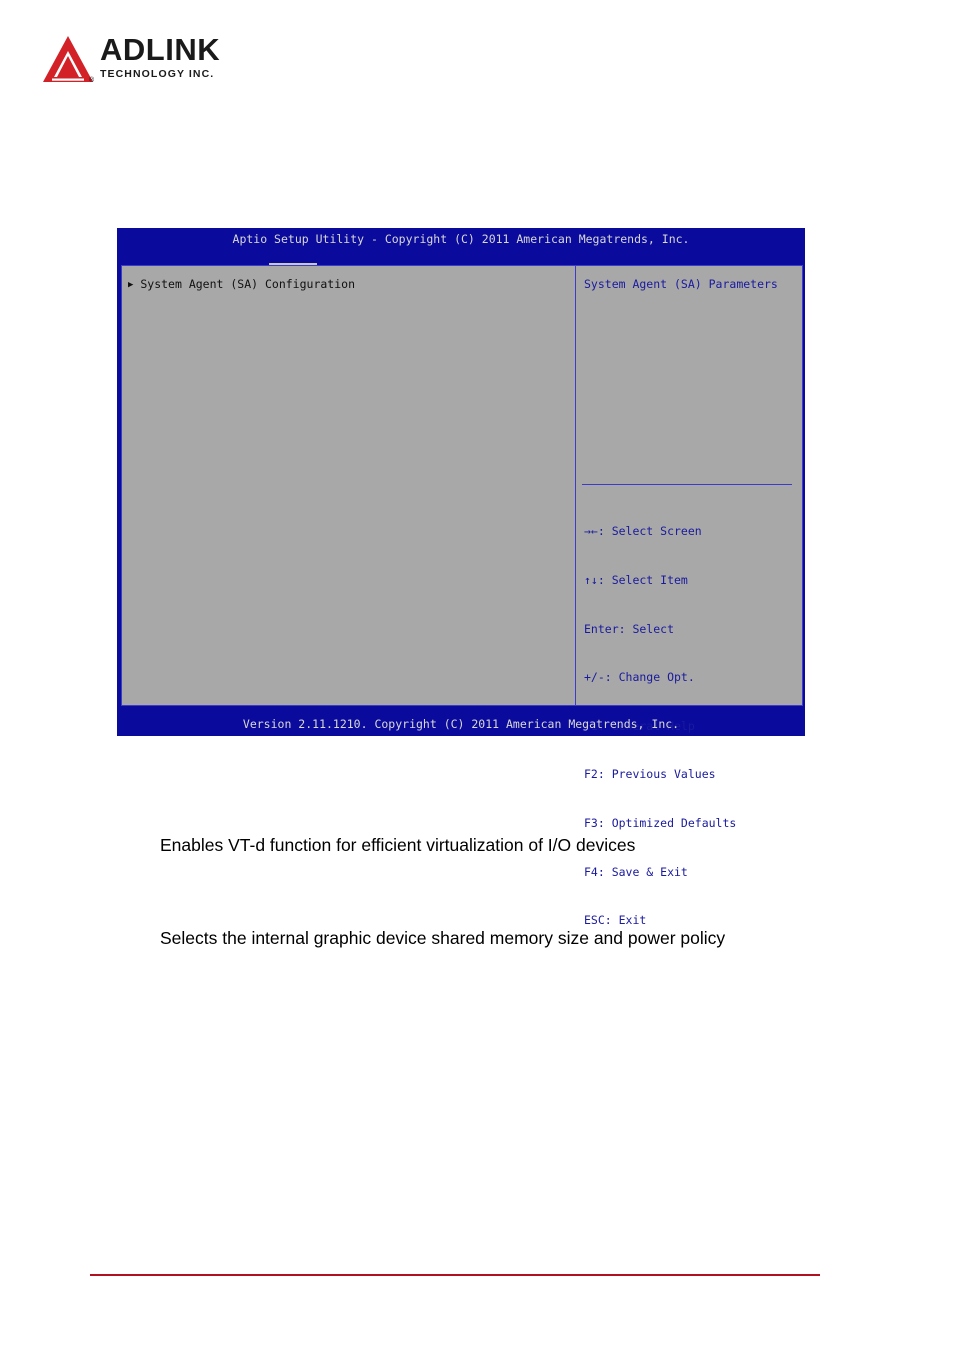 The height and width of the screenshot is (1352, 954). What do you see at coordinates (68, 59) in the screenshot?
I see `adlink-logo-mark` at bounding box center [68, 59].